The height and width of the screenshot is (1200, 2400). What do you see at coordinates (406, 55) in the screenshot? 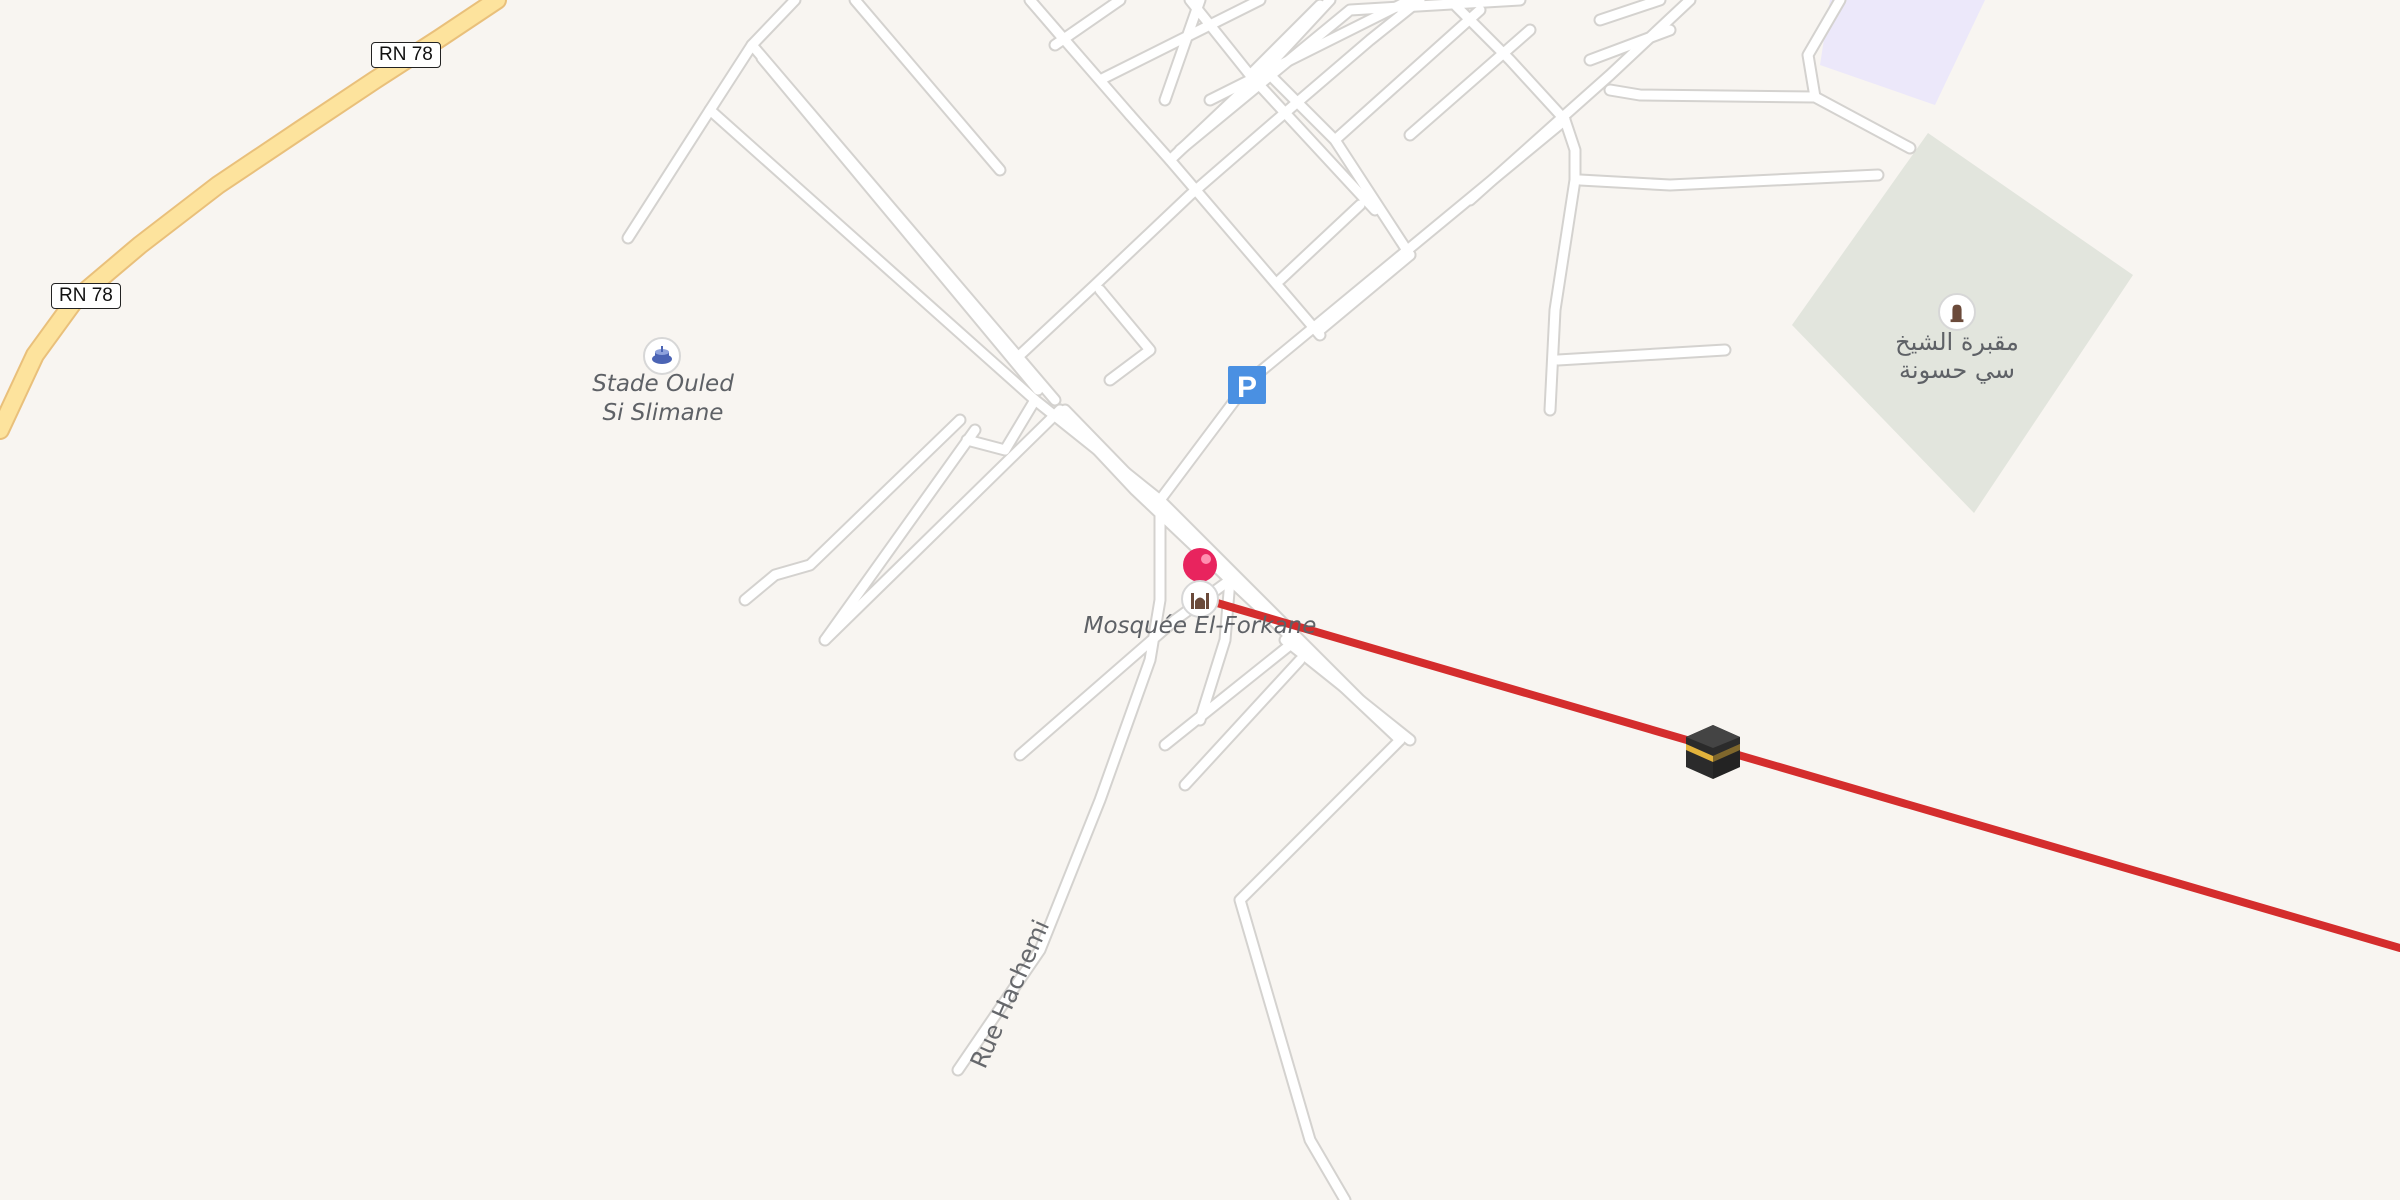
I see `road-shield-rn78-top: RN 78` at bounding box center [406, 55].